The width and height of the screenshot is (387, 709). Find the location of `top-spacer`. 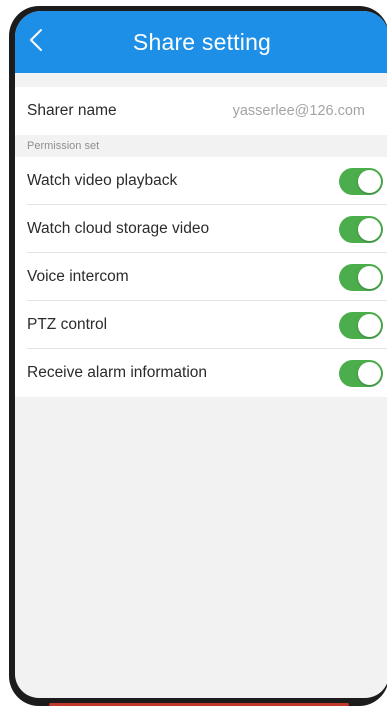

top-spacer is located at coordinates (201, 80).